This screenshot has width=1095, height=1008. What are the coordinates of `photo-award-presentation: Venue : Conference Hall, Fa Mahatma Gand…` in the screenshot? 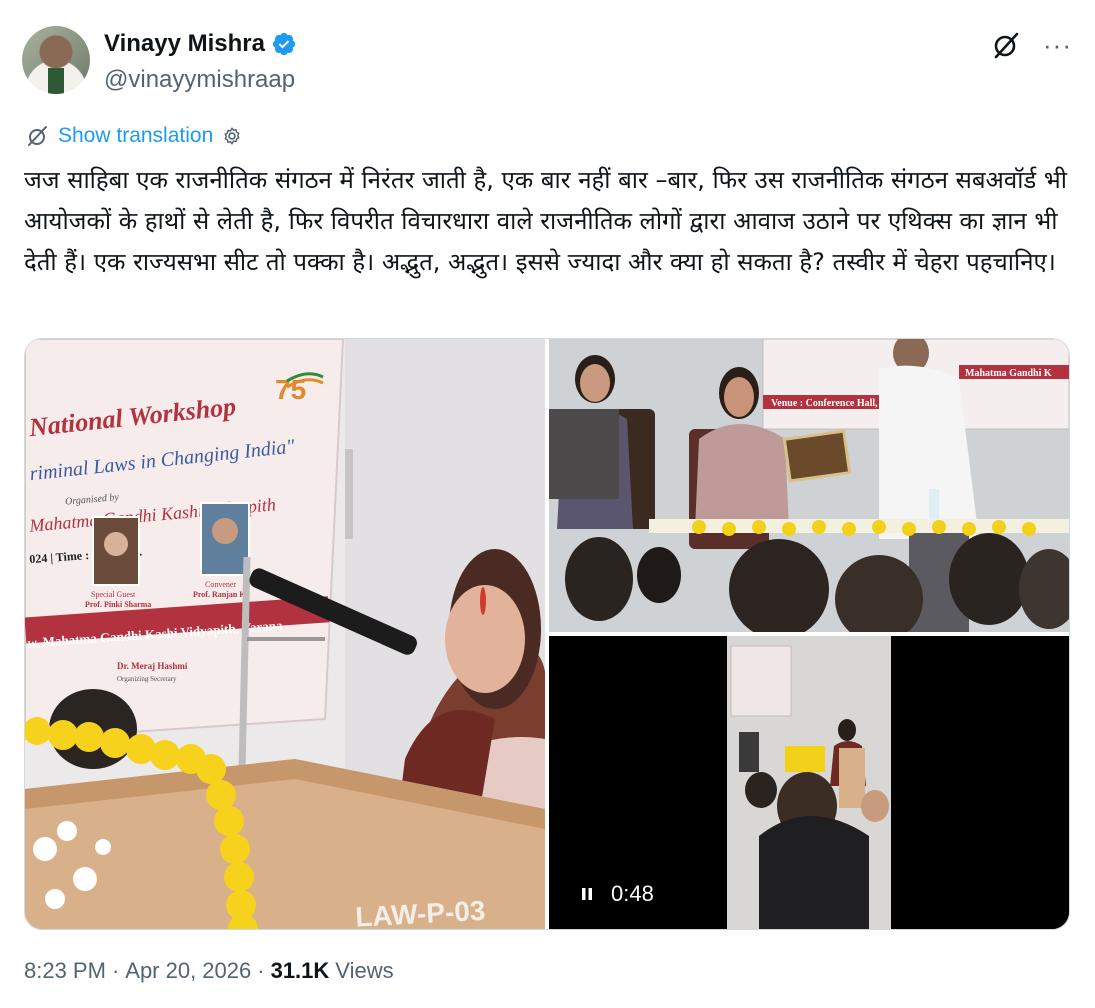 It's located at (809, 485).